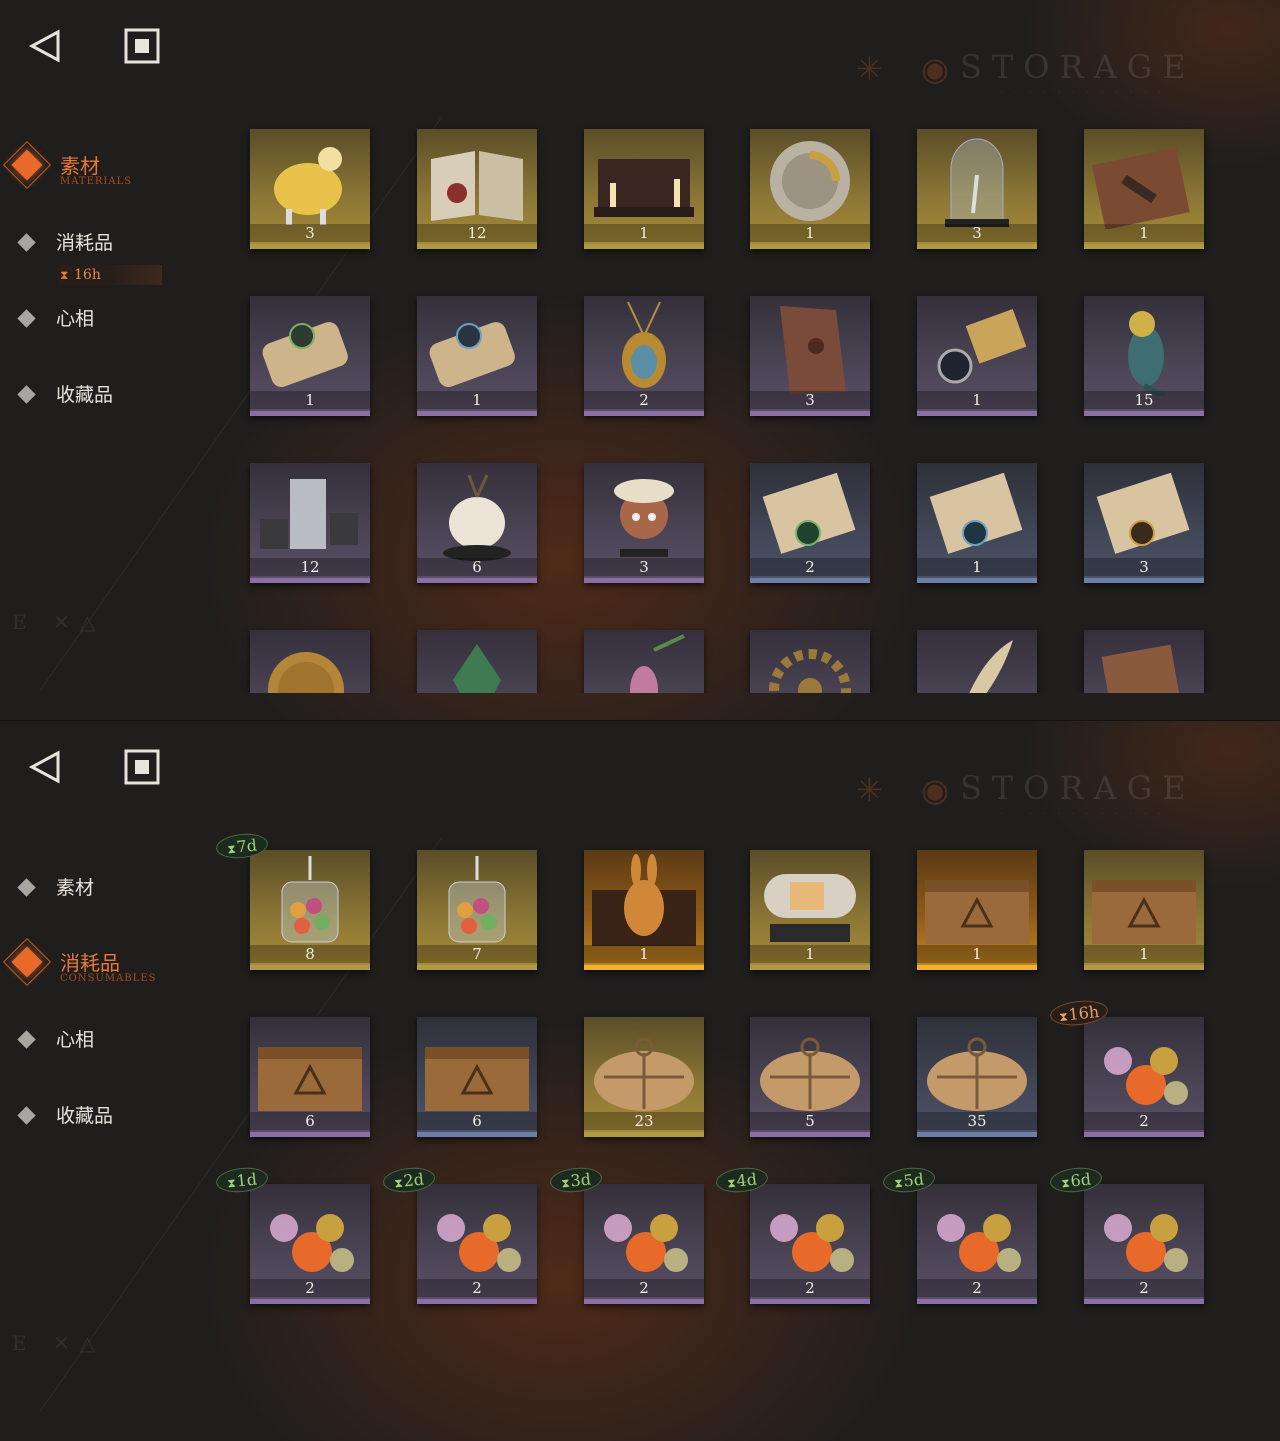 This screenshot has width=1280, height=1441. I want to click on flower-icon, so click(657, 663).